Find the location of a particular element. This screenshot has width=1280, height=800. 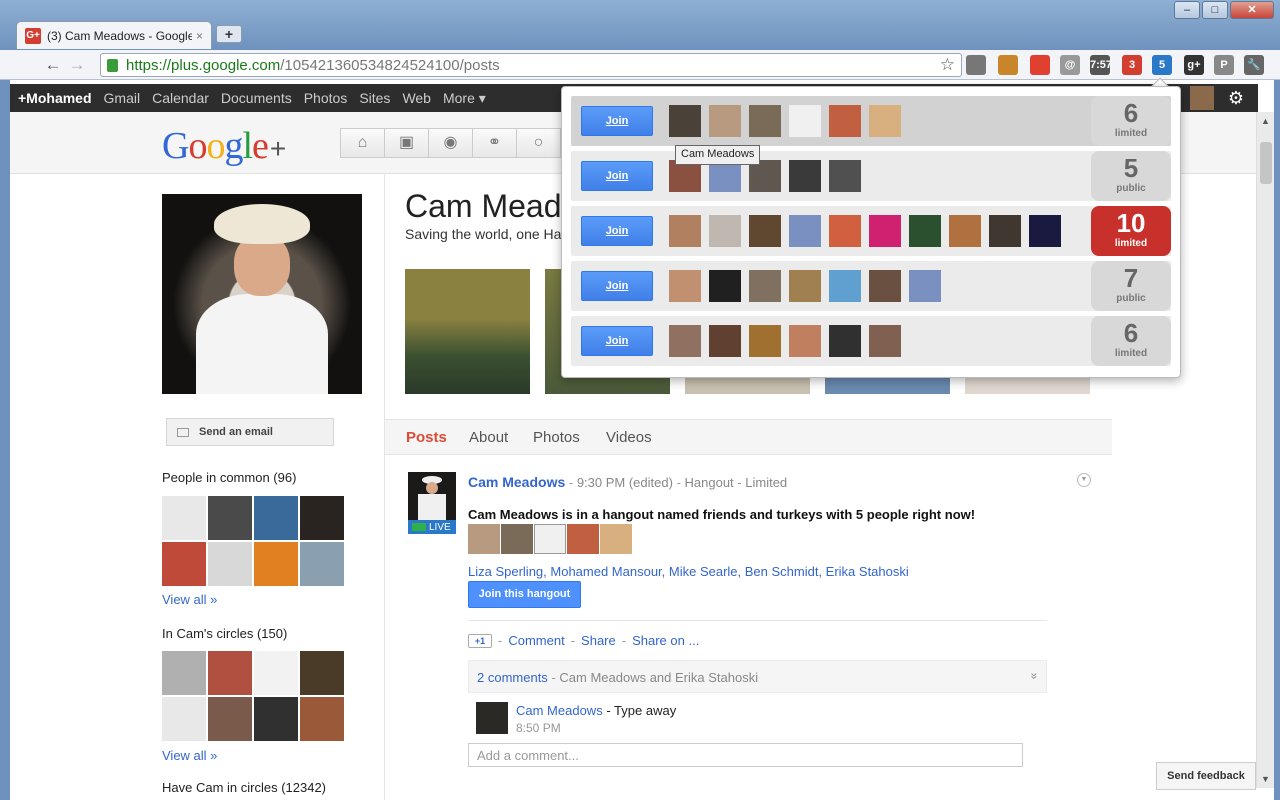

ext-gplus-icon: g+ is located at coordinates (1194, 65).